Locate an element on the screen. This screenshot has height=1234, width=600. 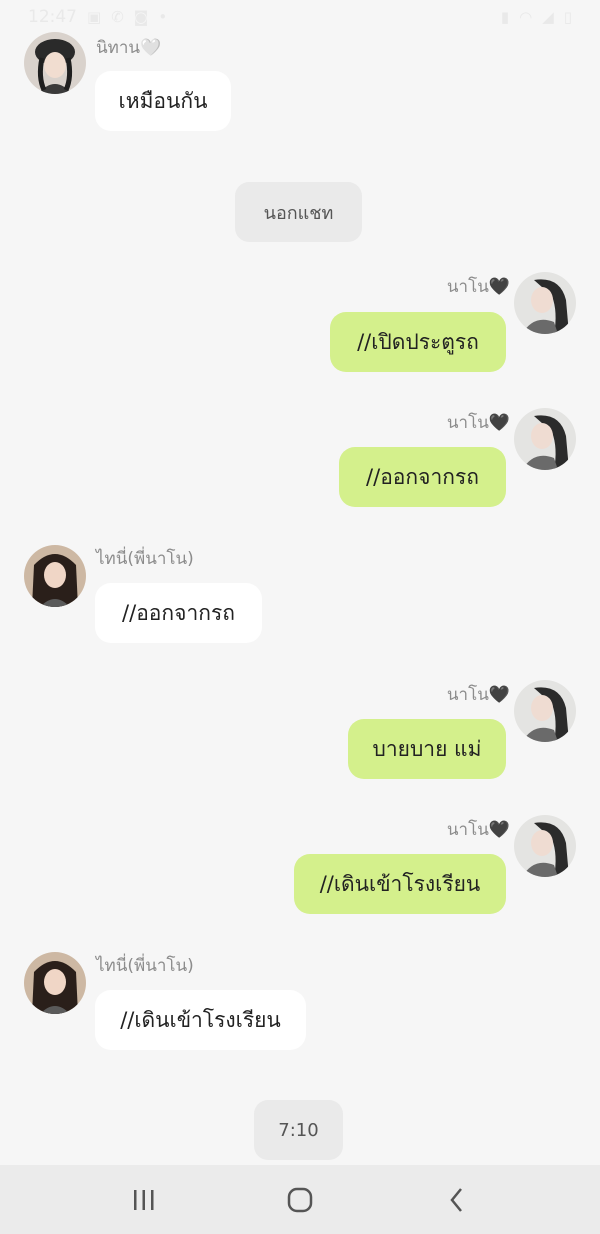
recent-apps-button is located at coordinates (144, 1200).